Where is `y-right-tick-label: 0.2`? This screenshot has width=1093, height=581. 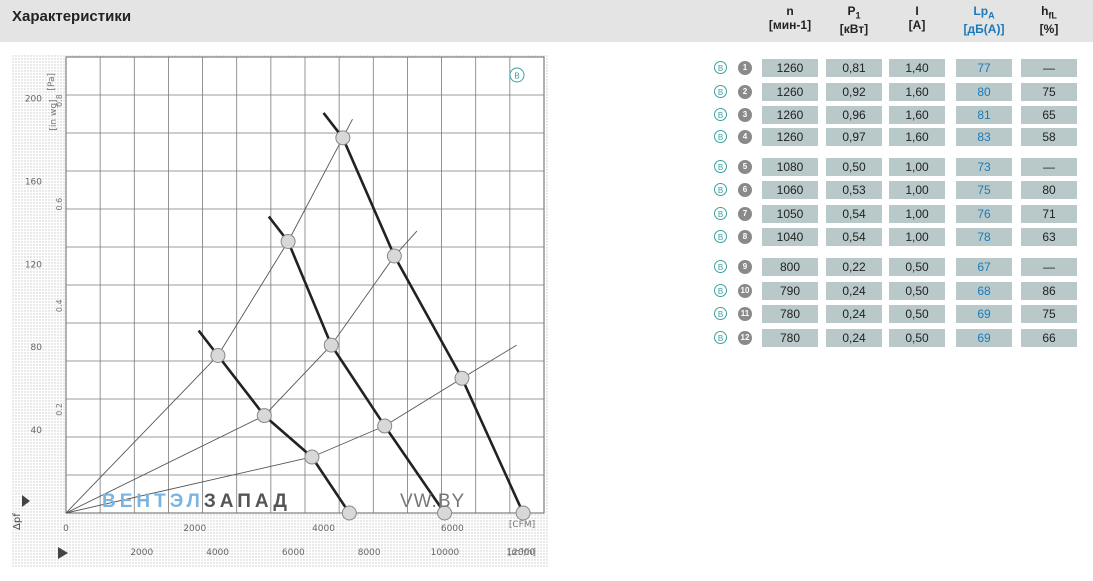 y-right-tick-label: 0.2 is located at coordinates (59, 409).